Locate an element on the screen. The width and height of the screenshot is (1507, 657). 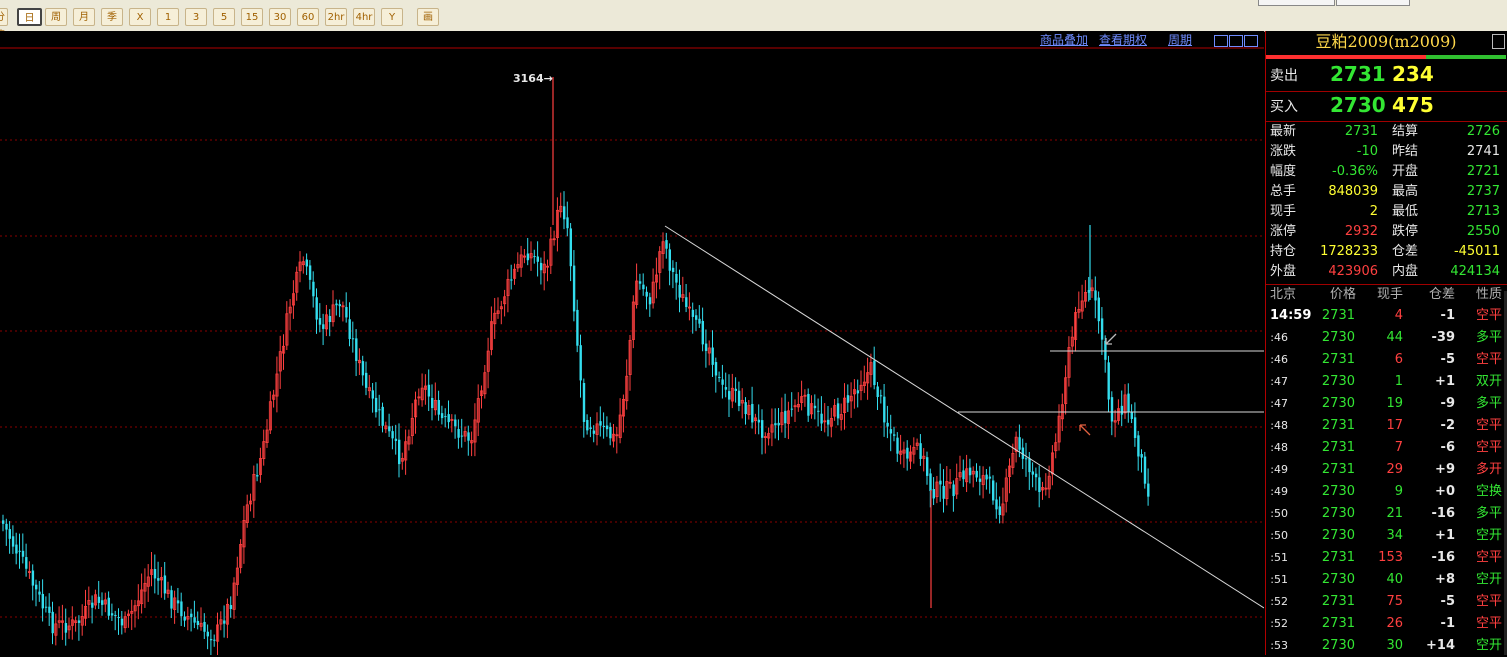
tick-vol: 26 is located at coordinates (1394, 623).